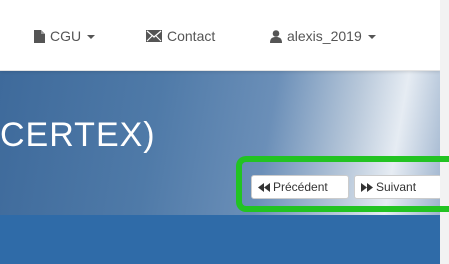 Image resolution: width=449 pixels, height=264 pixels. I want to click on user-icon, so click(276, 36).